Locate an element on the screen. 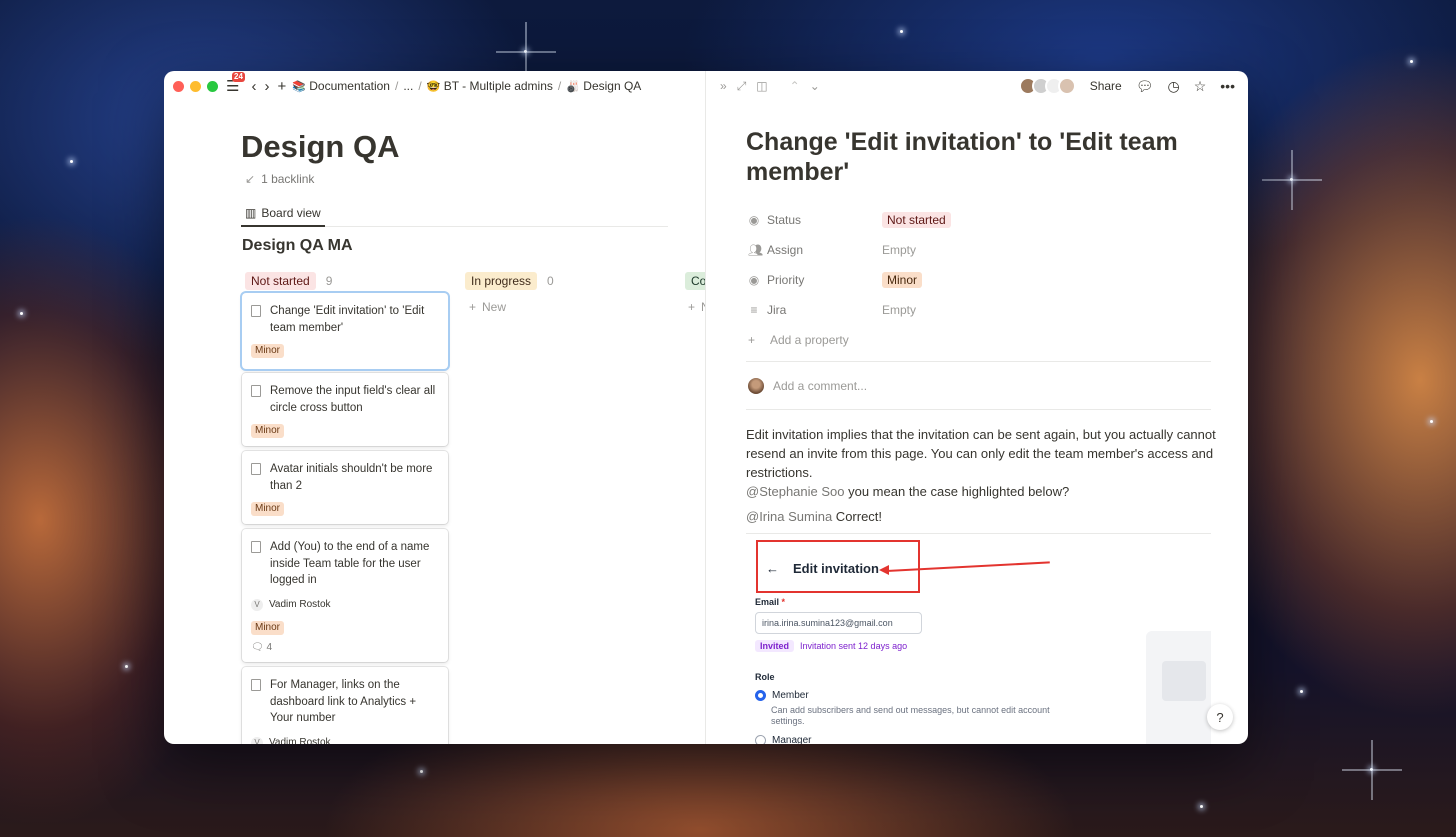 This screenshot has height=837, width=1456. collaborator-avatars is located at coordinates (1047, 86).